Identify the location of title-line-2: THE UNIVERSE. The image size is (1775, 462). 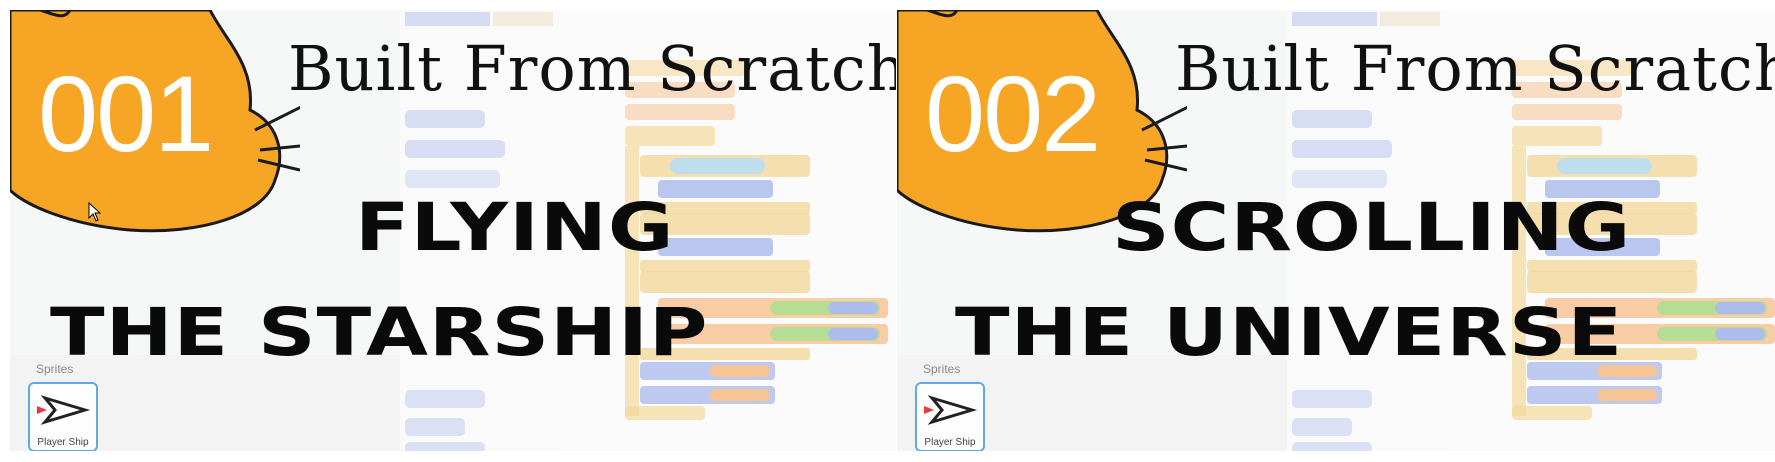
(1289, 332).